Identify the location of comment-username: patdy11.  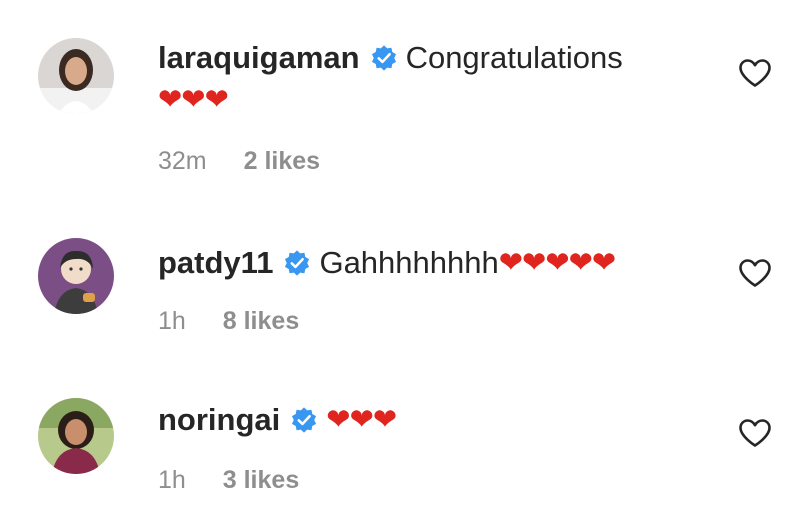
(215, 263).